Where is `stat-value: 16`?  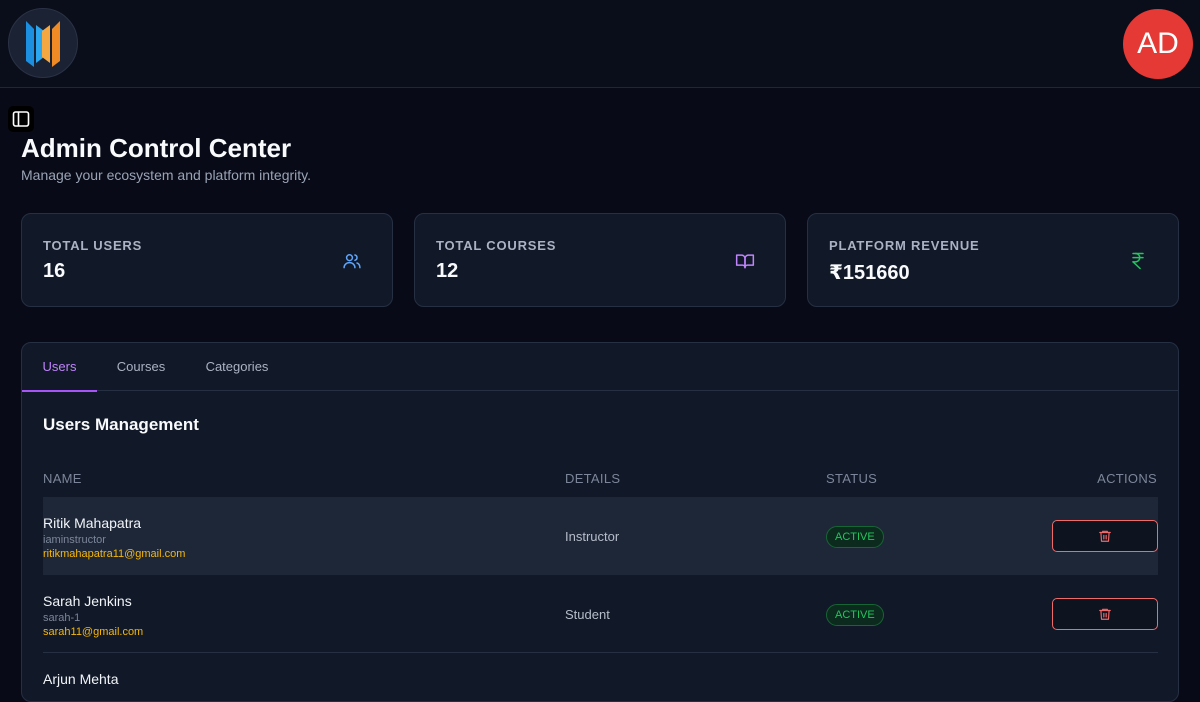
stat-value: 16 is located at coordinates (54, 271).